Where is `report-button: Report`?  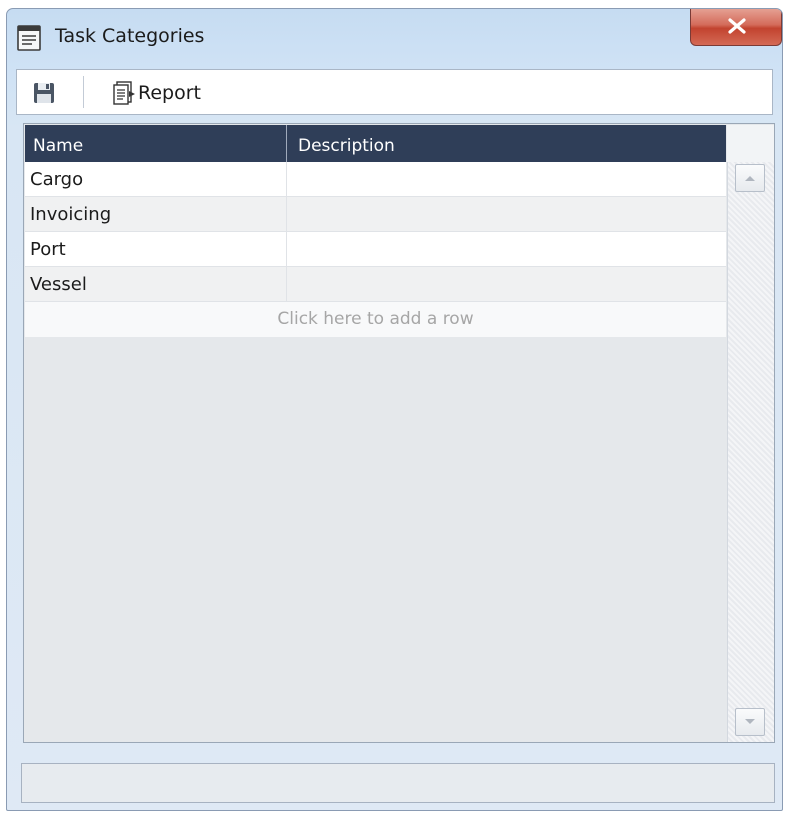 report-button: Report is located at coordinates (155, 93).